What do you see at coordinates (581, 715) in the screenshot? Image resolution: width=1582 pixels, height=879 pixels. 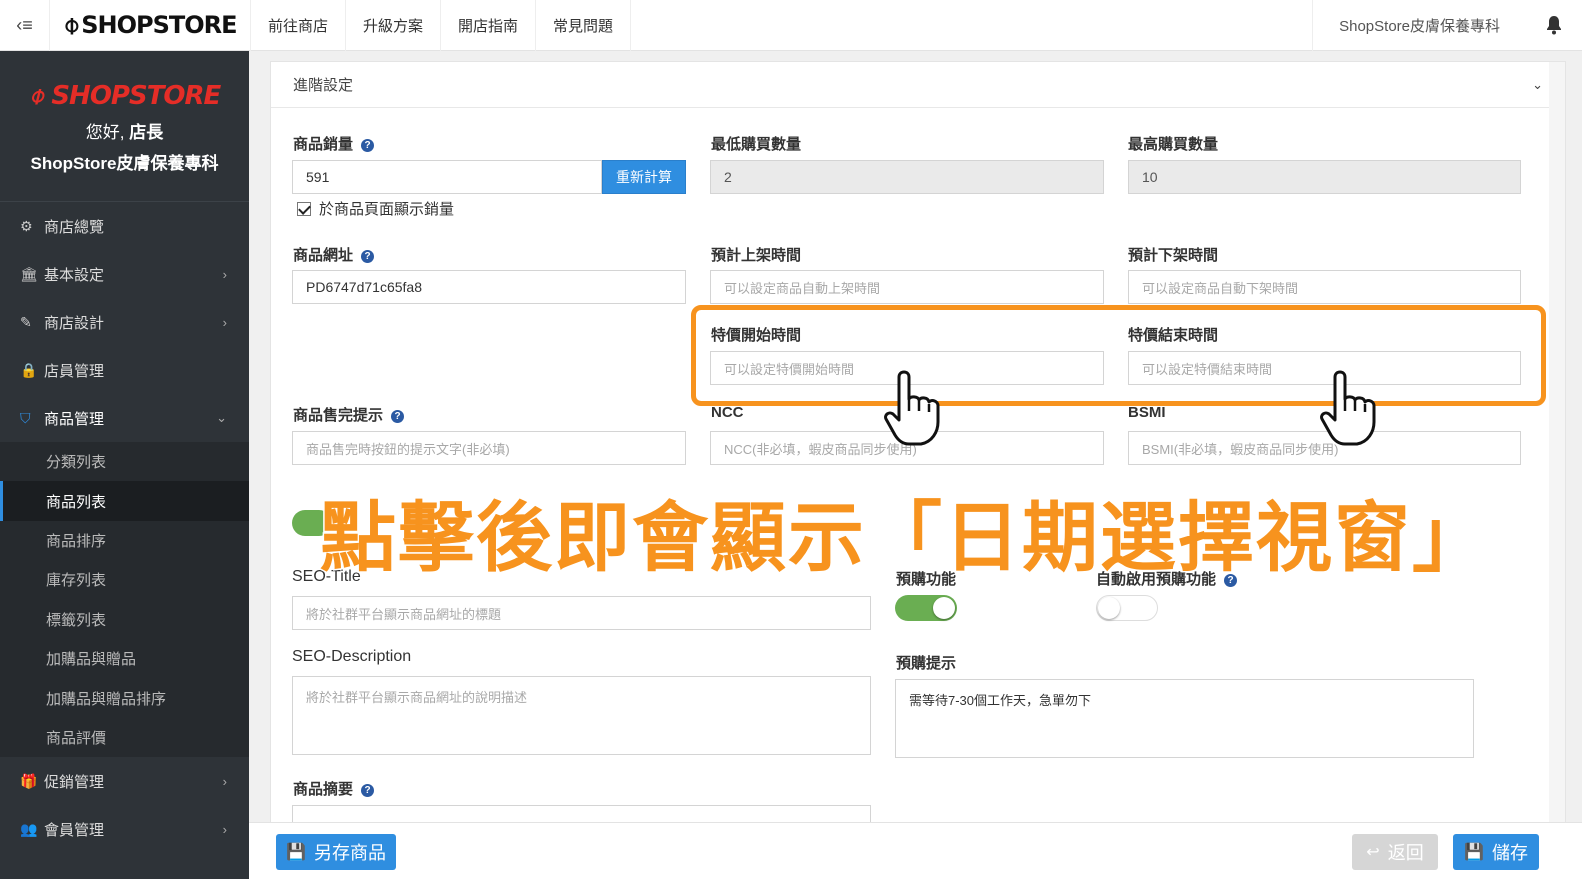 I see `seo-desc-textarea: 將於社群平台顯示商品網址的說明描述` at bounding box center [581, 715].